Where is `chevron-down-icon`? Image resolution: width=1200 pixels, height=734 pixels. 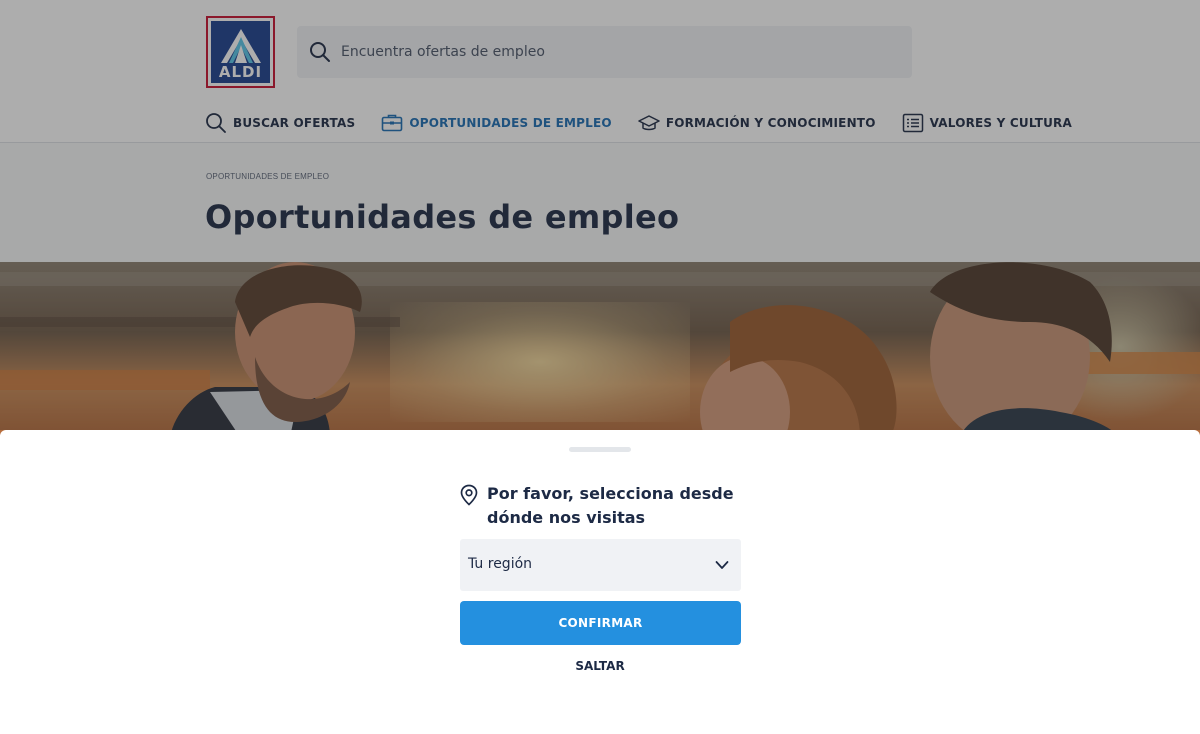 chevron-down-icon is located at coordinates (722, 565).